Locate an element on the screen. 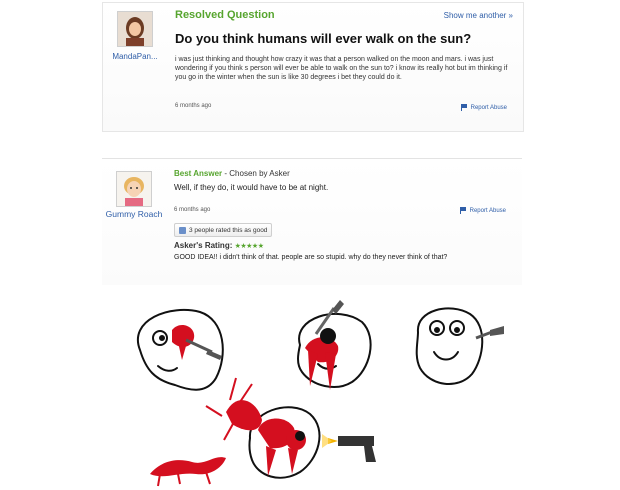 The image size is (620, 490). chosen-by-label: - Chosen by Asker is located at coordinates (256, 173).